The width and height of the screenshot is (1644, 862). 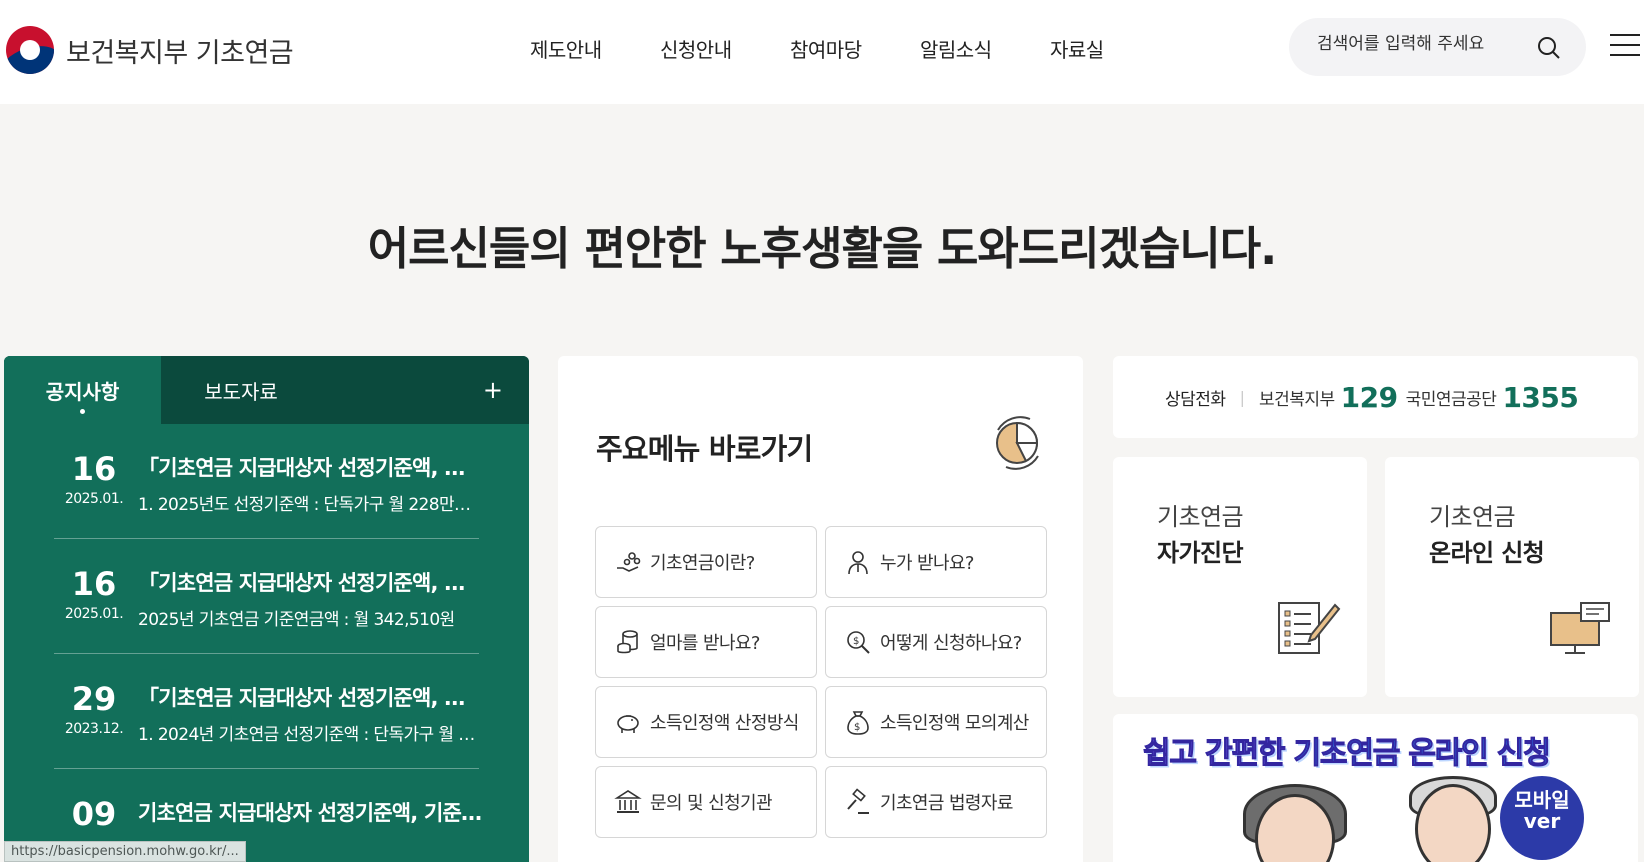 I want to click on more-button: +, so click(x=493, y=390).